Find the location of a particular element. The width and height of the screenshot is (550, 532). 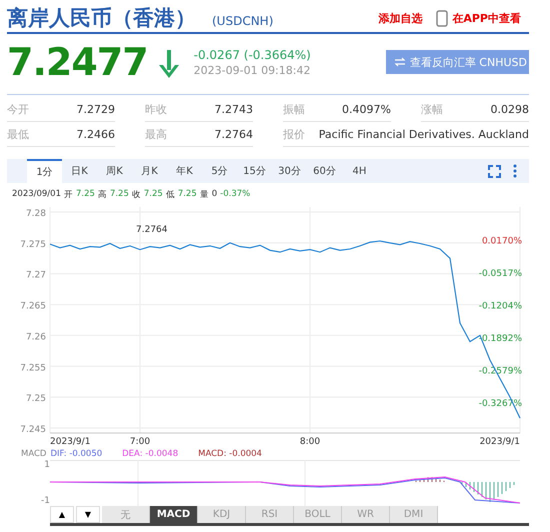

scroll-button: ▲ is located at coordinates (62, 514).